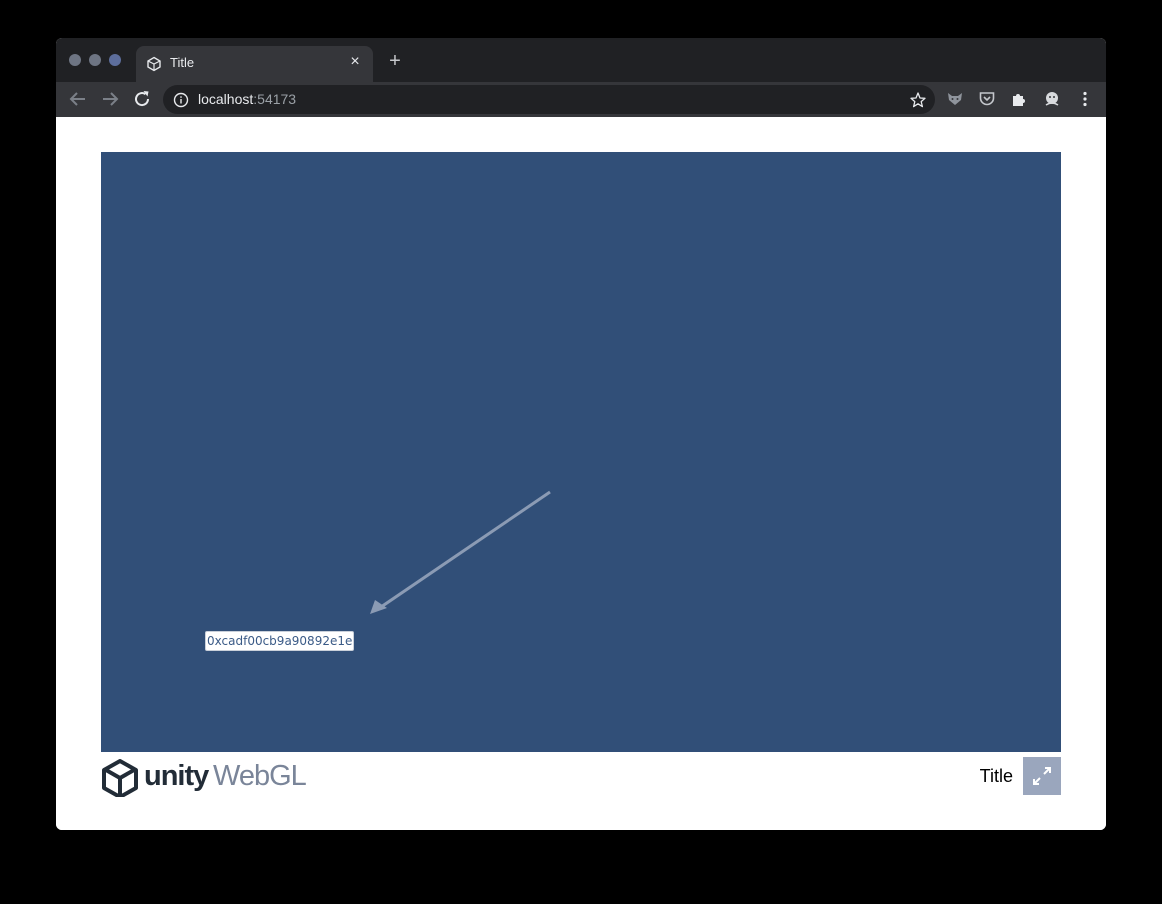  Describe the element at coordinates (176, 776) in the screenshot. I see `unity-wordmark: unity` at that location.